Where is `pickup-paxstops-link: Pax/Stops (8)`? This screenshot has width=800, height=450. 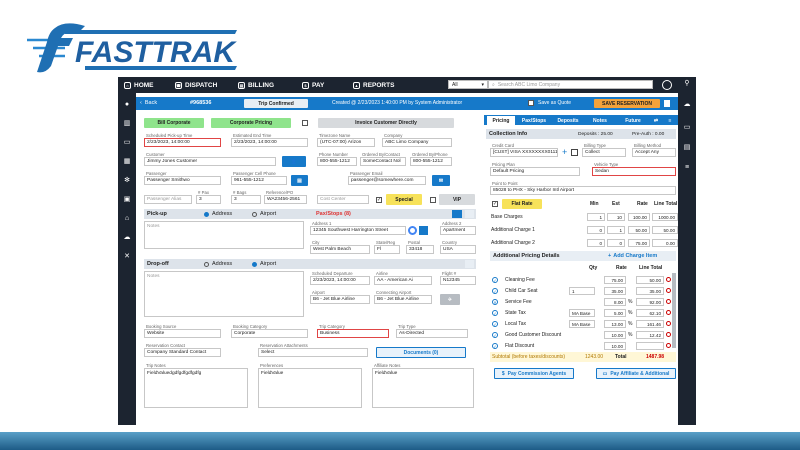 pickup-paxstops-link: Pax/Stops (8) is located at coordinates (333, 214).